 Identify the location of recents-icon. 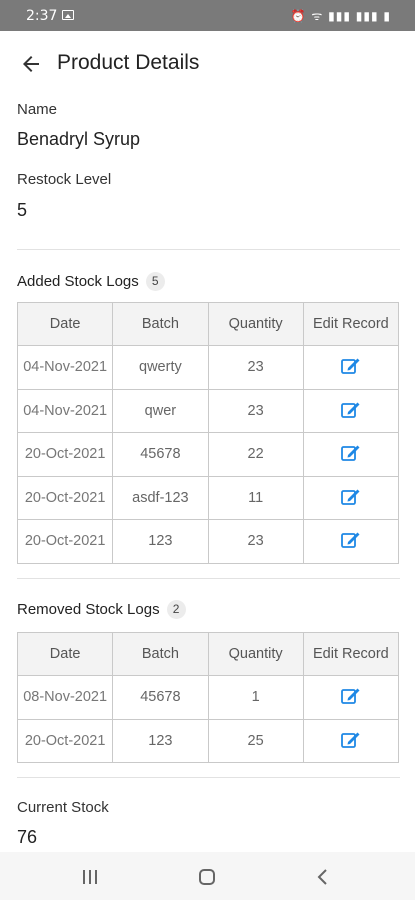
(90, 877).